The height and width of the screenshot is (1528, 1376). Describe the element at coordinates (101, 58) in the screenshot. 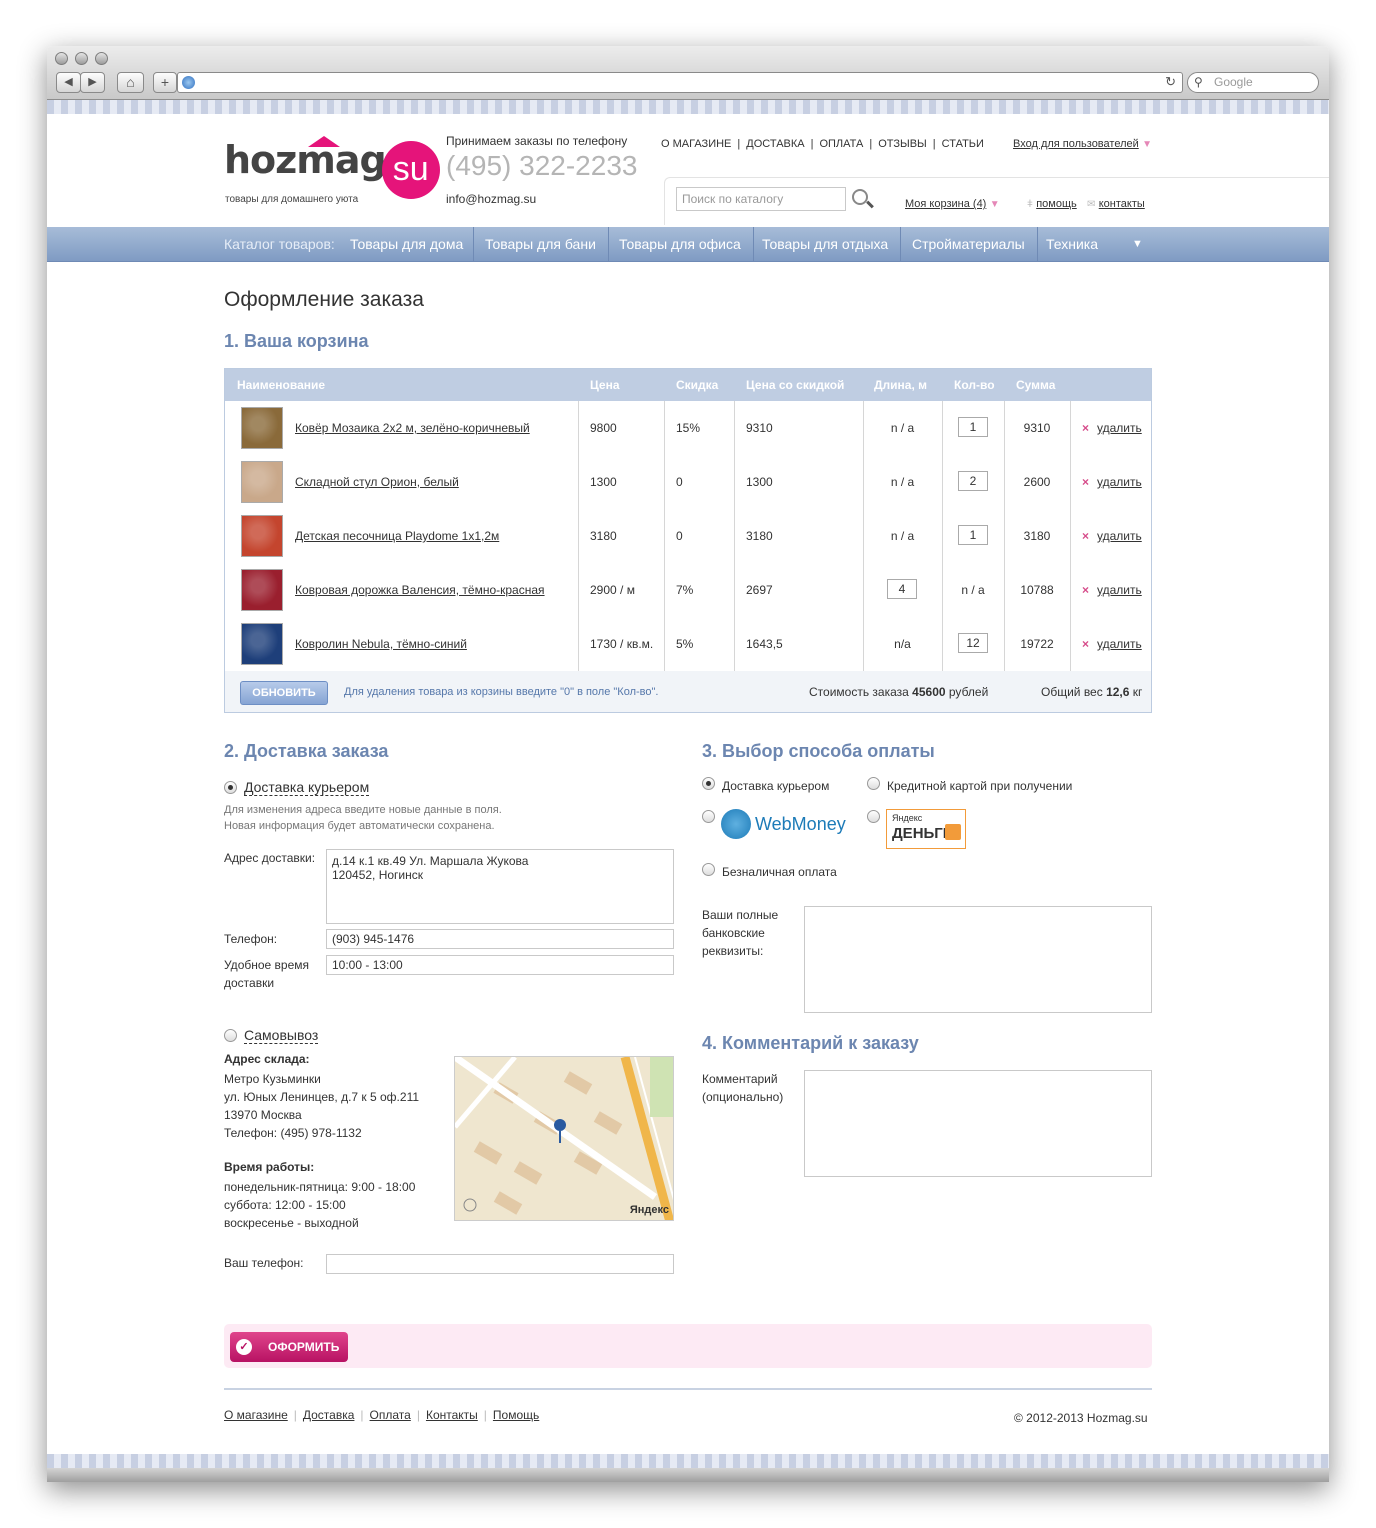

I see `zoom-window-button` at that location.